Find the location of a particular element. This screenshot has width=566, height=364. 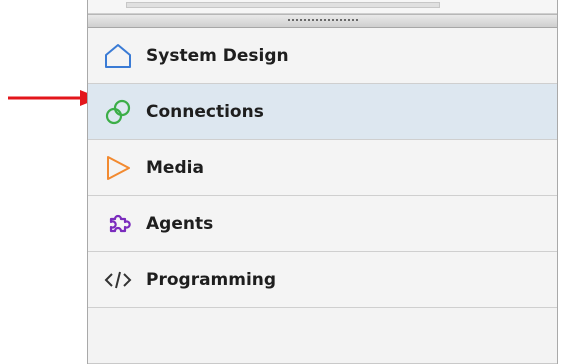

nav-item-system-design: System Design is located at coordinates (322, 56).